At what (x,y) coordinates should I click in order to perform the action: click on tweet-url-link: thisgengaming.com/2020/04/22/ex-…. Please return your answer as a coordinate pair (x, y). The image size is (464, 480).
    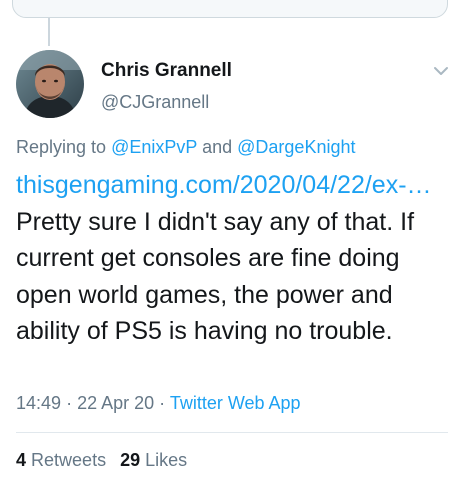
    Looking at the image, I should click on (224, 185).